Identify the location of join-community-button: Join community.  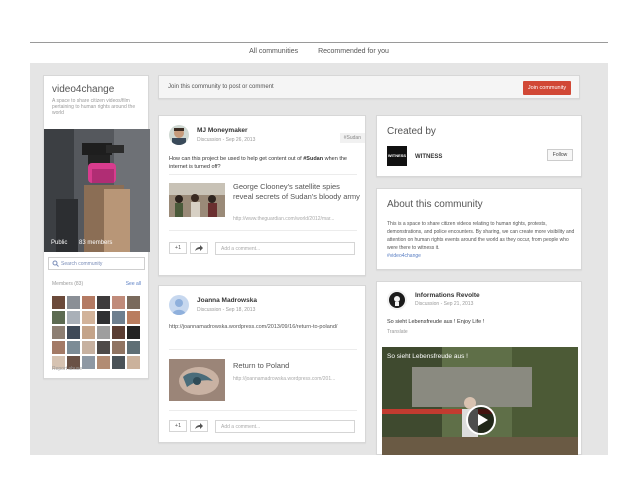
(547, 88).